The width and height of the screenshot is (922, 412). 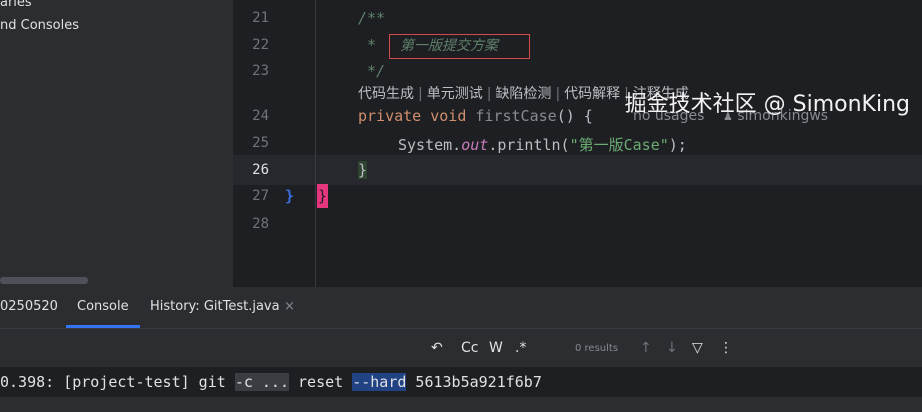 I want to click on line-number: 24, so click(x=260, y=116).